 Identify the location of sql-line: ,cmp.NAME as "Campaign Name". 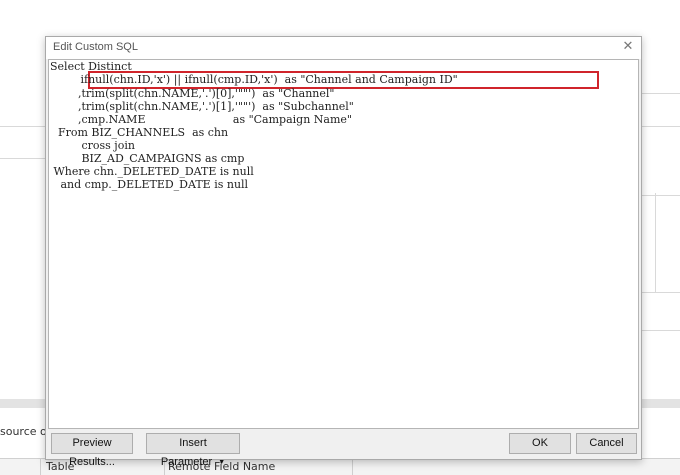
(204, 119).